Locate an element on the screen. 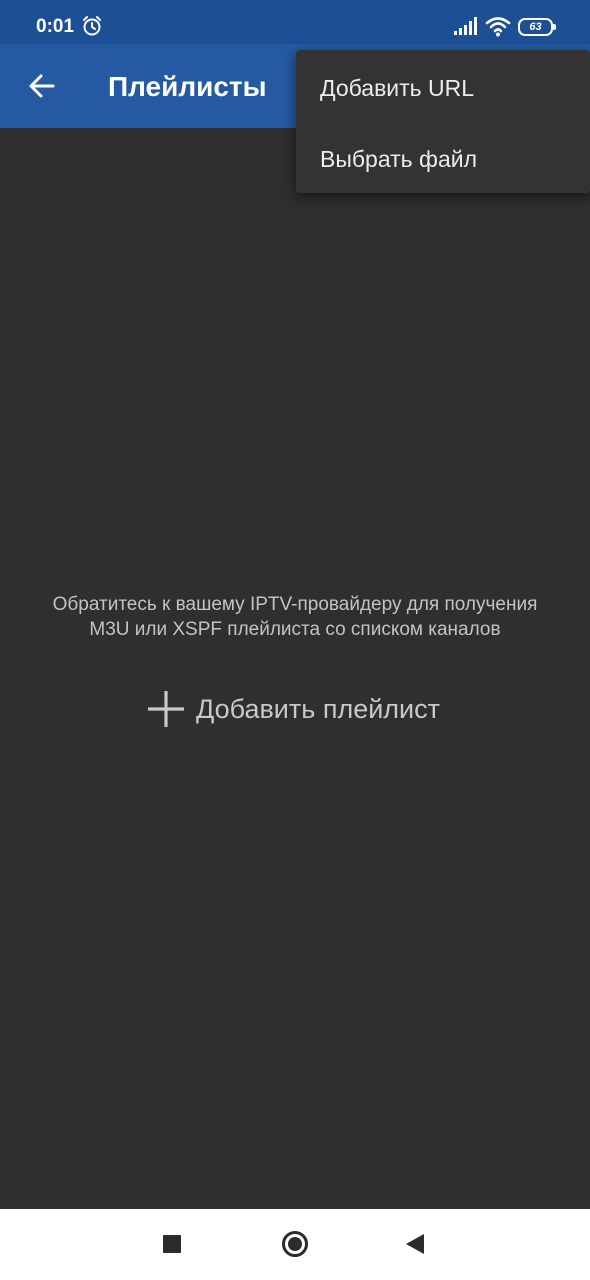 This screenshot has width=590, height=1280. battery-tip is located at coordinates (554, 27).